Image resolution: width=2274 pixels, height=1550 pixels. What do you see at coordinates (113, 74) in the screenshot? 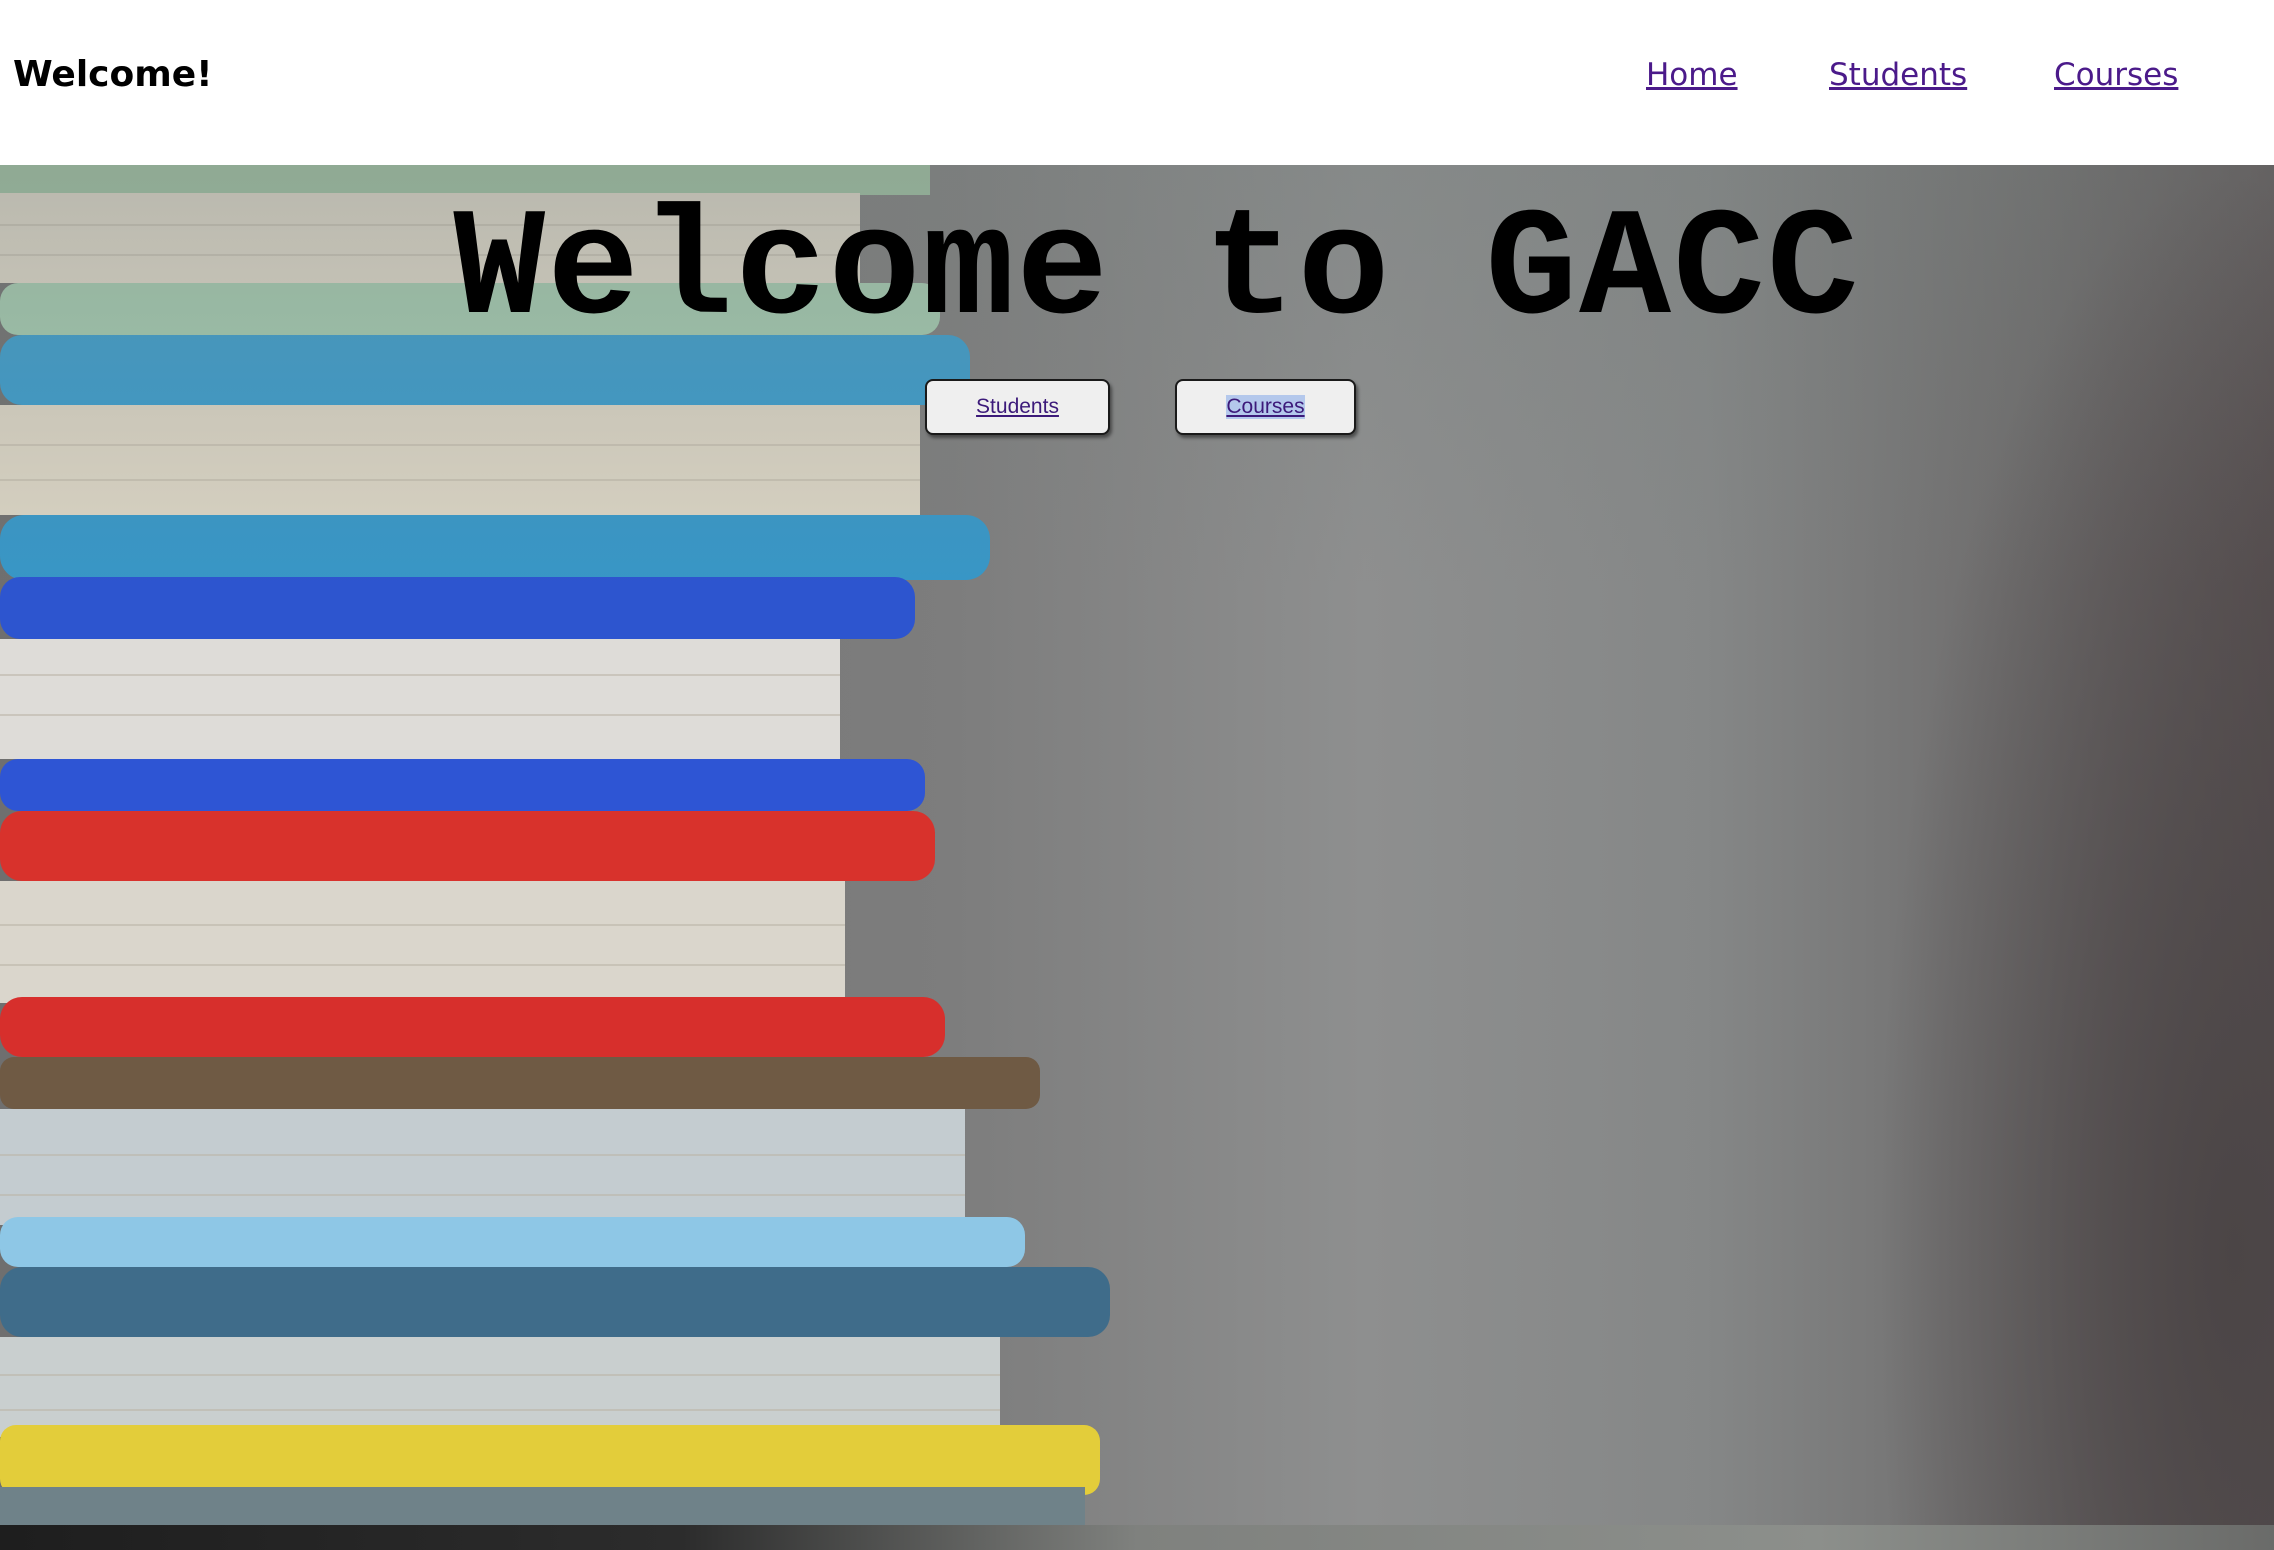
I see `brand-title: Welcome!` at bounding box center [113, 74].